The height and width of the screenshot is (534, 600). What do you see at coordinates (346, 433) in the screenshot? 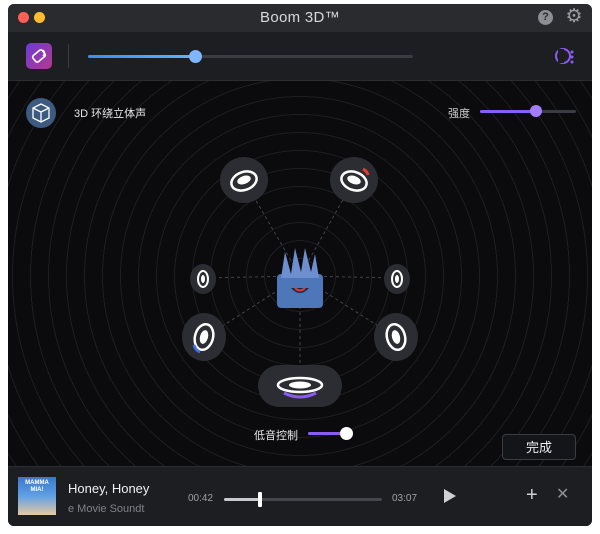
I see `bass-slider-knob` at bounding box center [346, 433].